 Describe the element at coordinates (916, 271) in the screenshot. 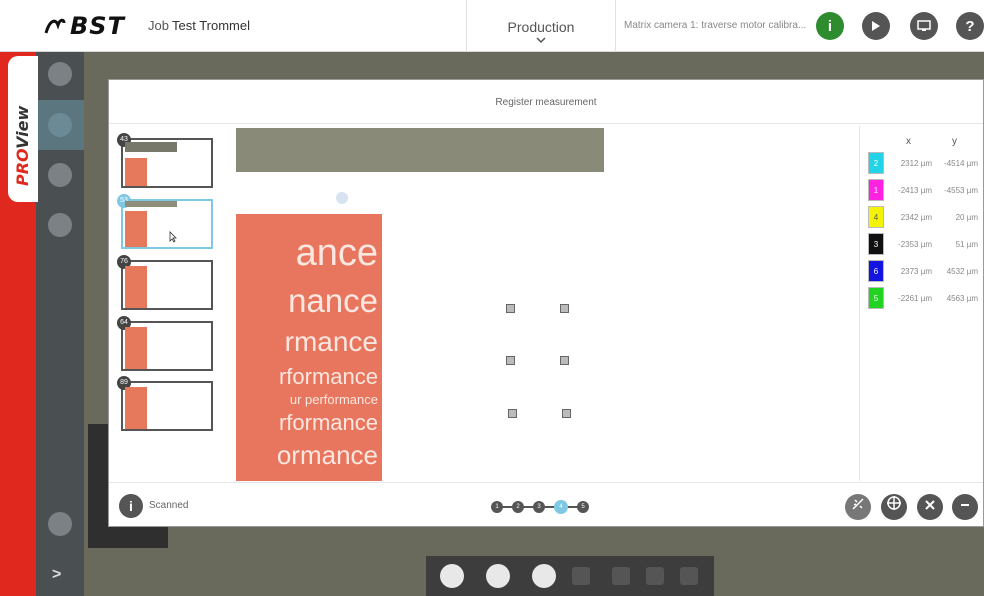

I see `x-value: 2373 µm` at that location.